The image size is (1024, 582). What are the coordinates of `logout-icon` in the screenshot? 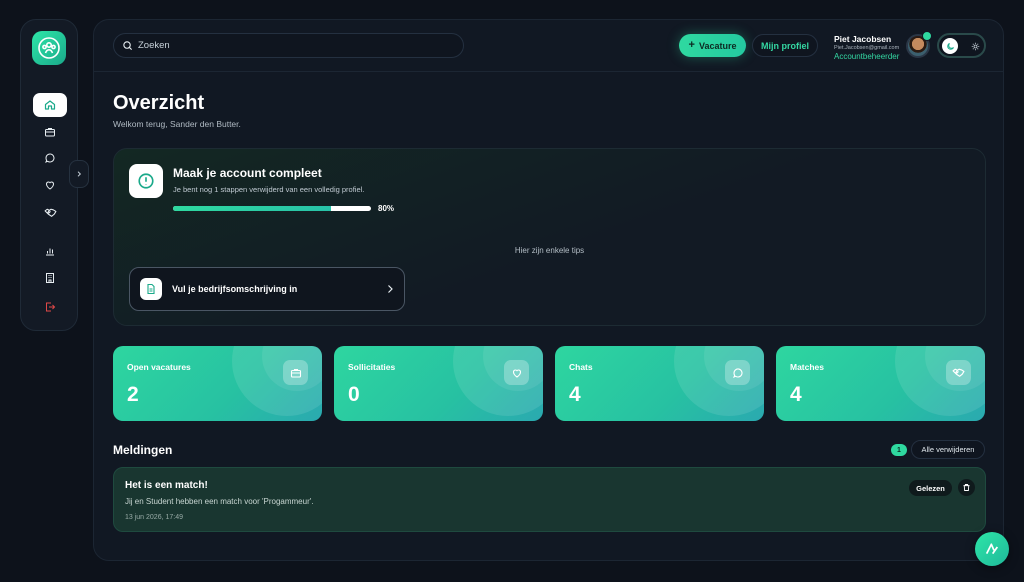 It's located at (51, 307).